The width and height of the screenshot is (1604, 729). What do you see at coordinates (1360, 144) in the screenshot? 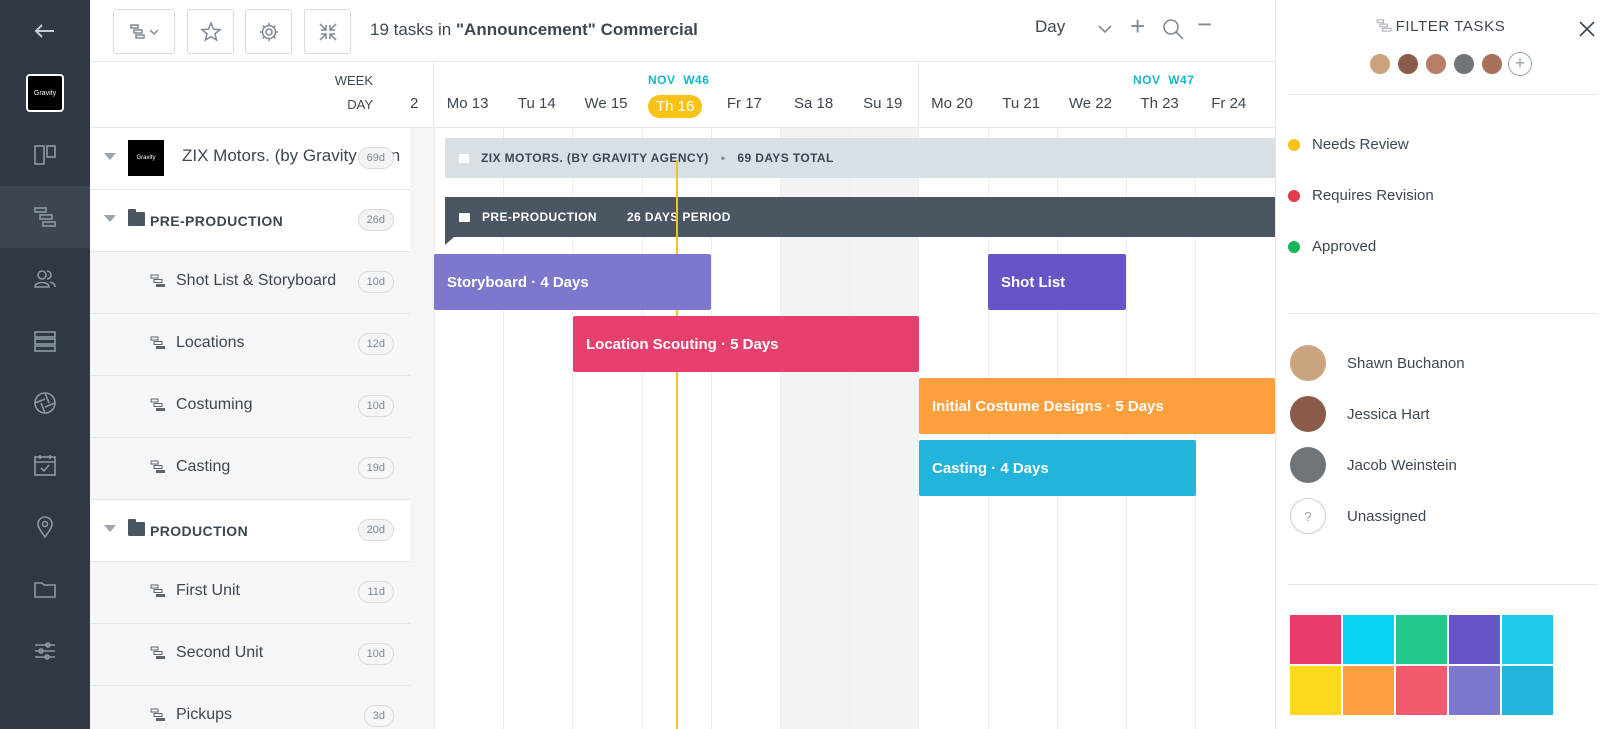
I see `status-label: Needs Review` at bounding box center [1360, 144].